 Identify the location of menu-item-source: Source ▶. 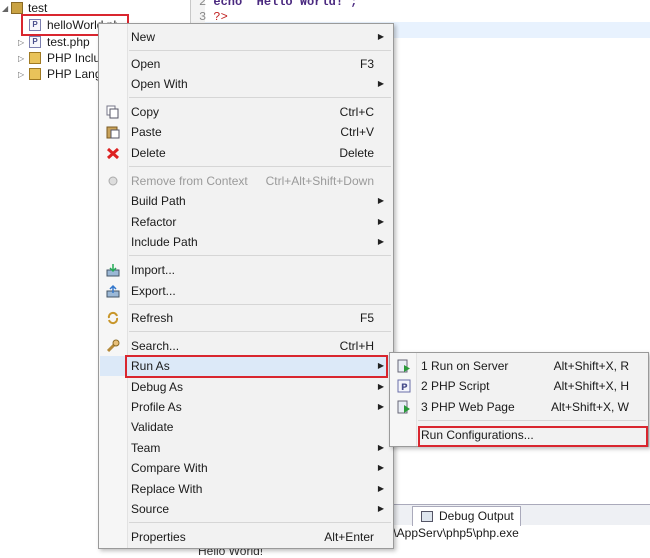
(246, 509).